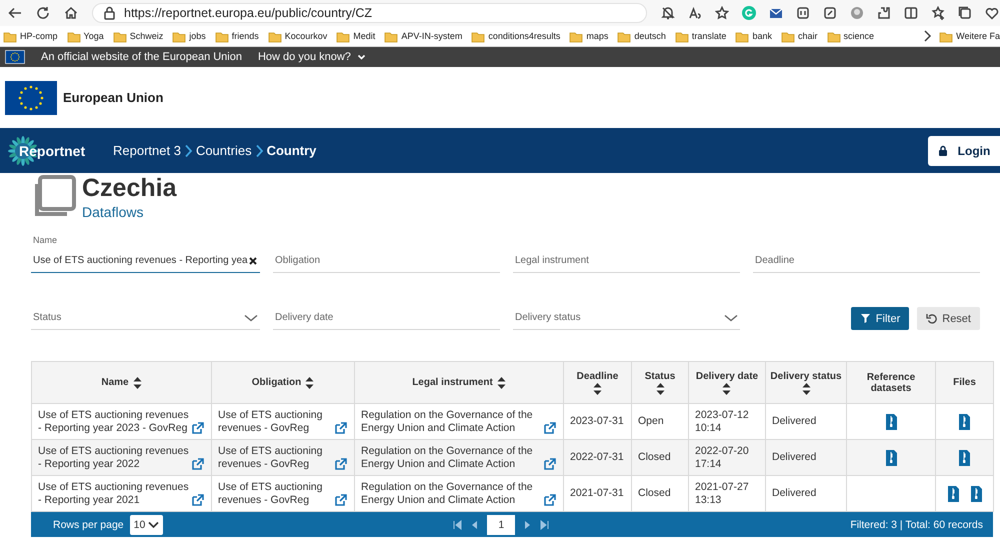 This screenshot has height=548, width=1000. I want to click on mail-icon, so click(776, 13).